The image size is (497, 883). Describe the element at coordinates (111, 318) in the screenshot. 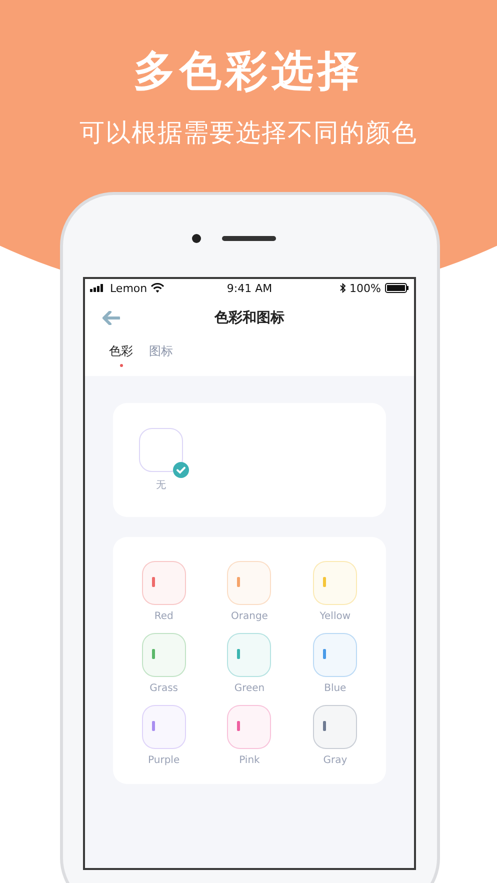

I see `back-arrow-icon` at that location.